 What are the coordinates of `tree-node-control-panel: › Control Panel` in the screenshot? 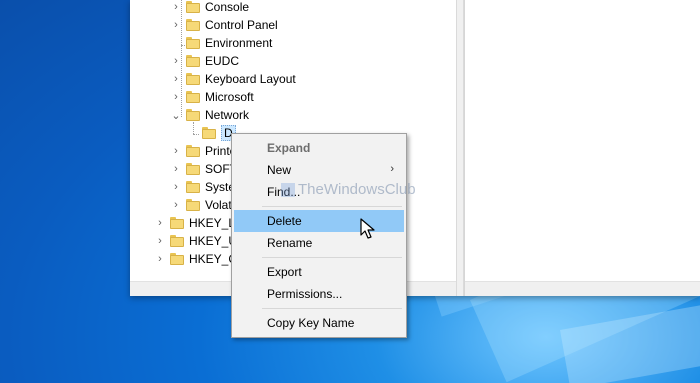 It's located at (224, 25).